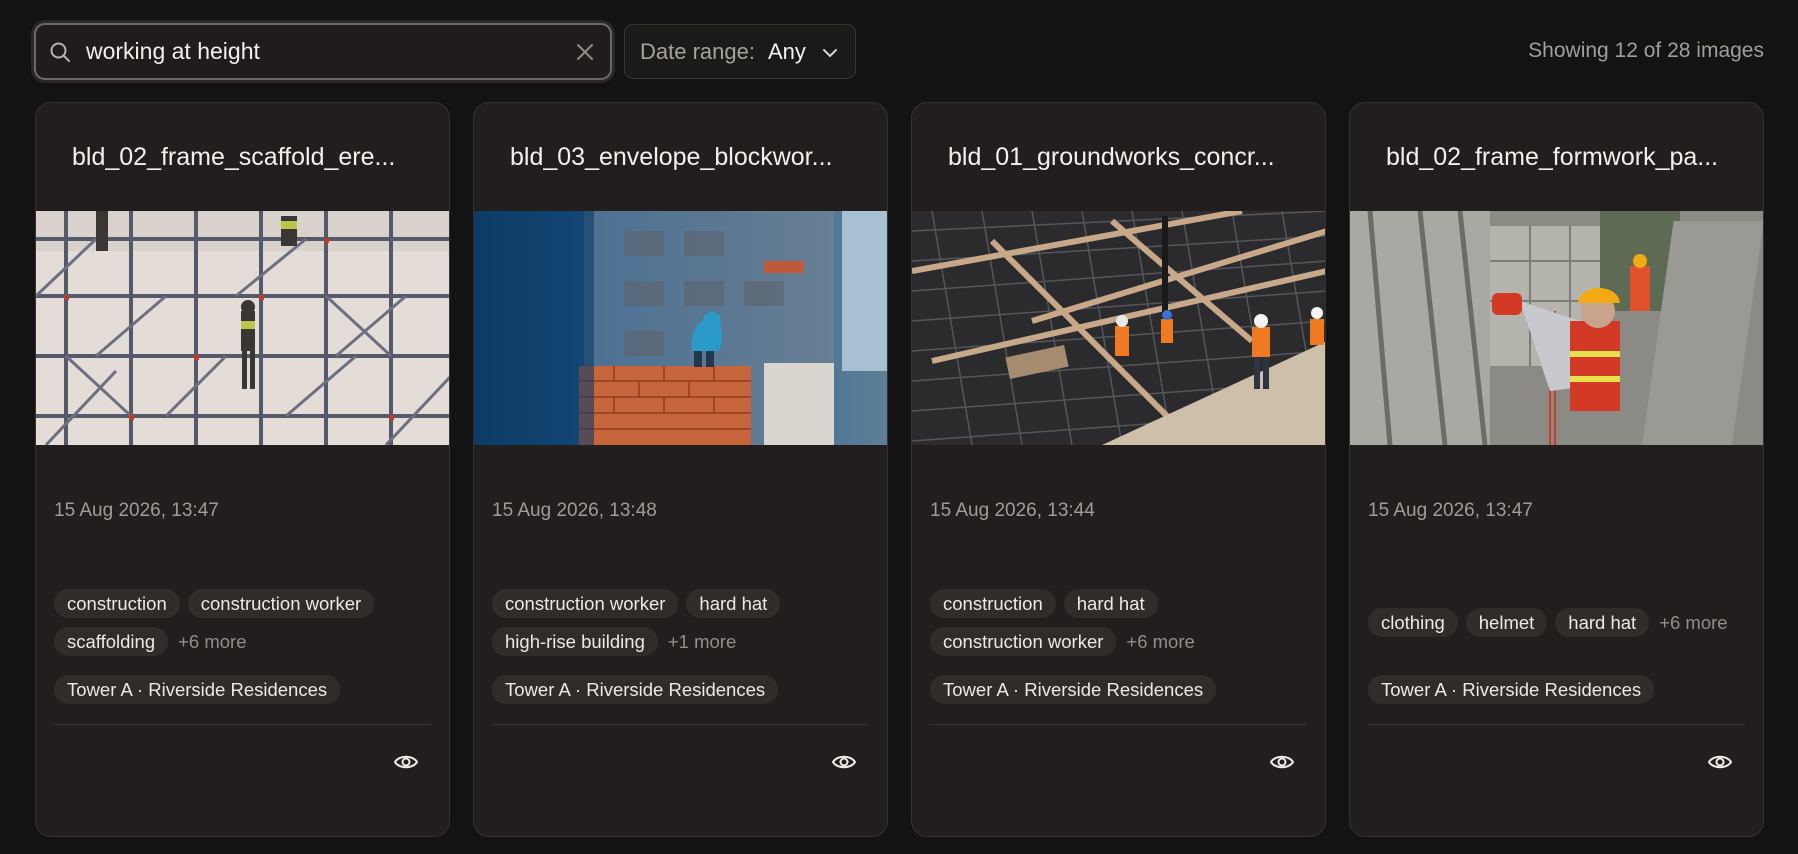  I want to click on tag-list: clothing helmet hard hat +6 more, so click(1558, 622).